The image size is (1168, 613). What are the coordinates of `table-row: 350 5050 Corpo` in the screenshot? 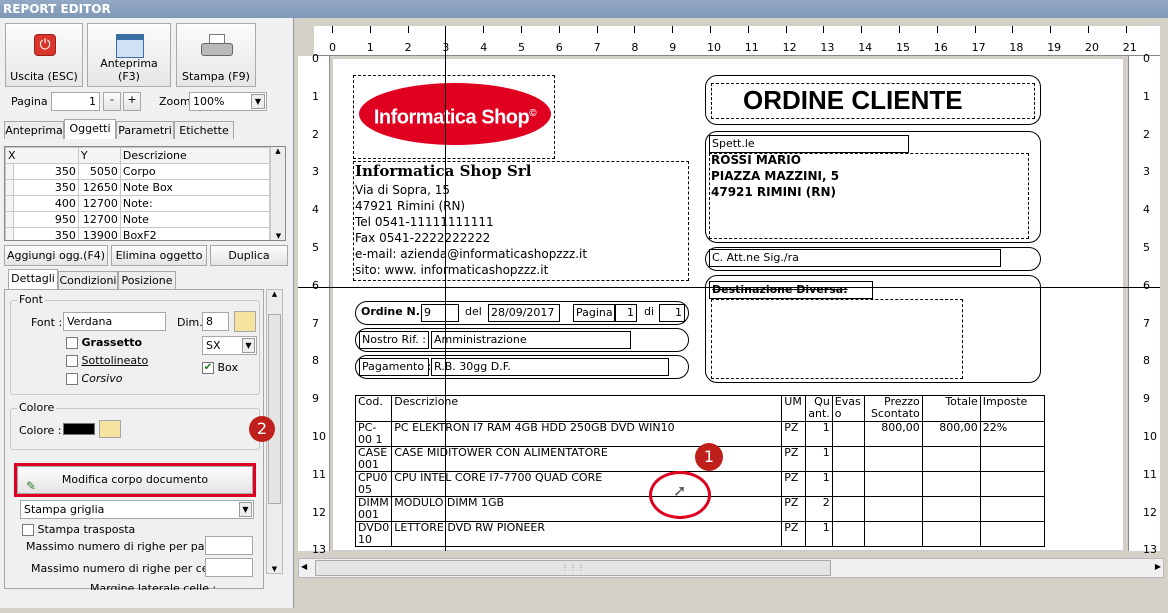 It's located at (138, 171).